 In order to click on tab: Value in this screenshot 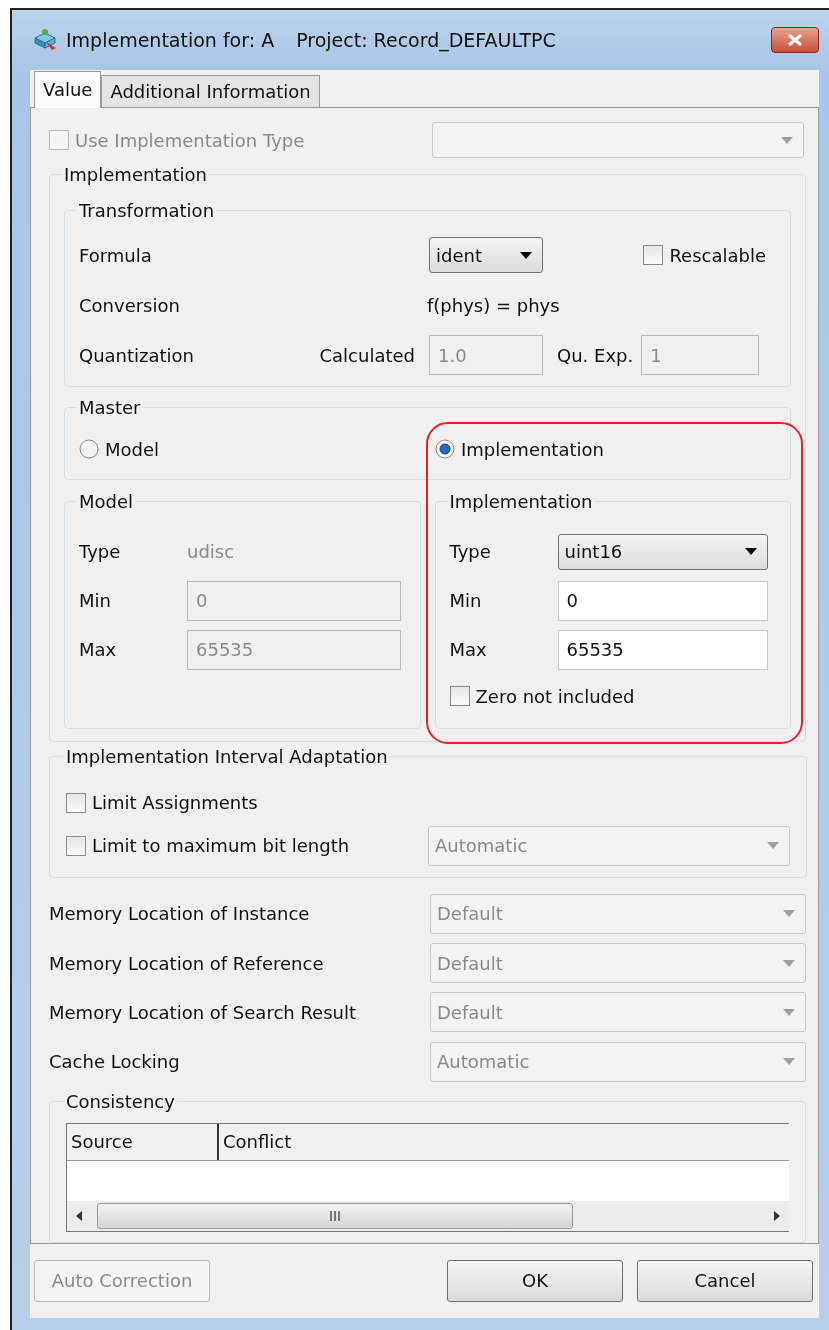, I will do `click(68, 89)`.